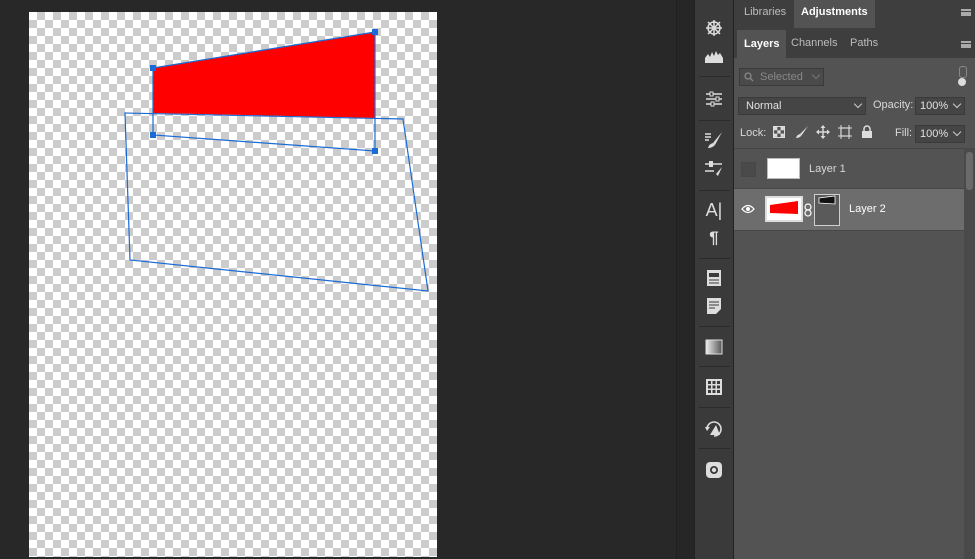  I want to click on perspective-transform-box, so click(276, 202).